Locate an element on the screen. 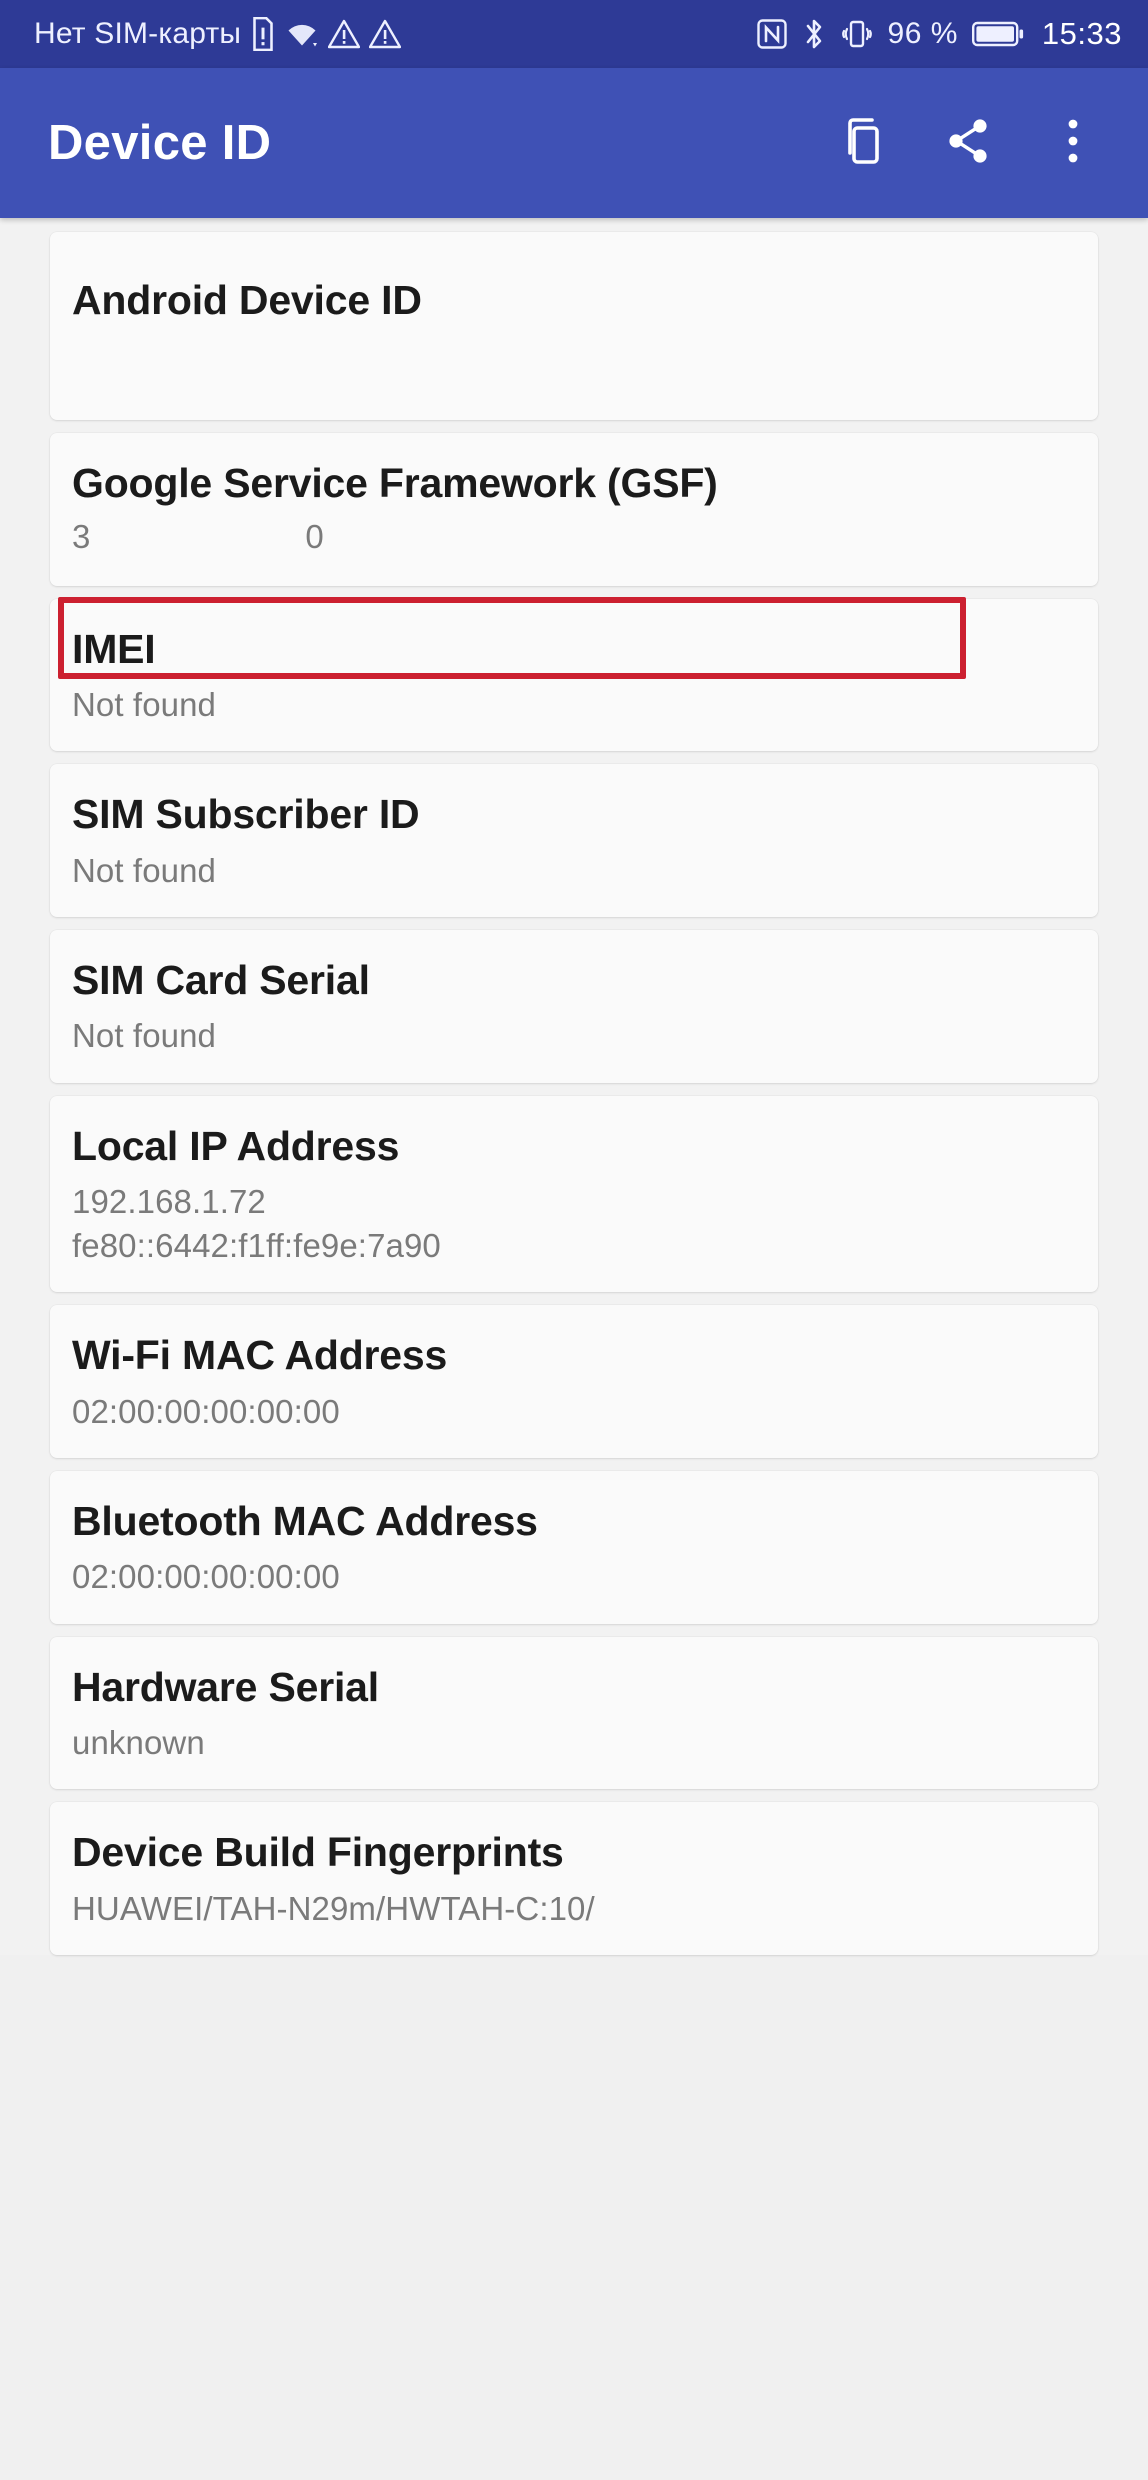 The width and height of the screenshot is (1148, 2480). google-service-framework-value: 3 0 is located at coordinates (573, 540).